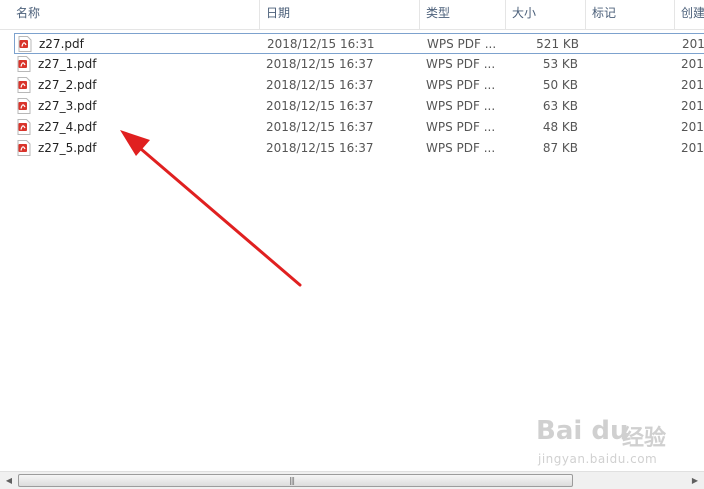 This screenshot has height=489, width=704. What do you see at coordinates (557, 44) in the screenshot?
I see `file-size: 521 KB` at bounding box center [557, 44].